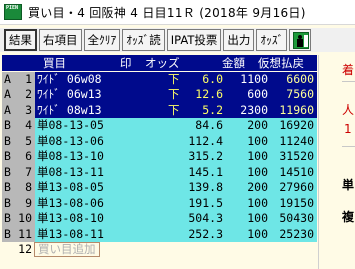 Image resolution: width=355 pixels, height=269 pixels. Describe the element at coordinates (296, 171) in the screenshot. I see `row-payout: 14510` at that location.